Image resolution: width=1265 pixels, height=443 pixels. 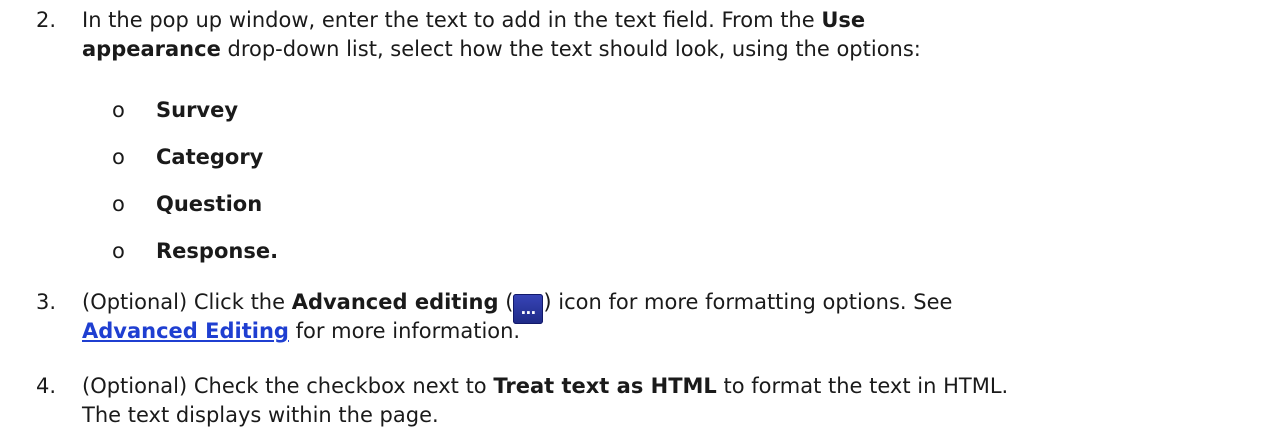 I want to click on step-text: Advanced Editing for more information., so click(x=667, y=331).